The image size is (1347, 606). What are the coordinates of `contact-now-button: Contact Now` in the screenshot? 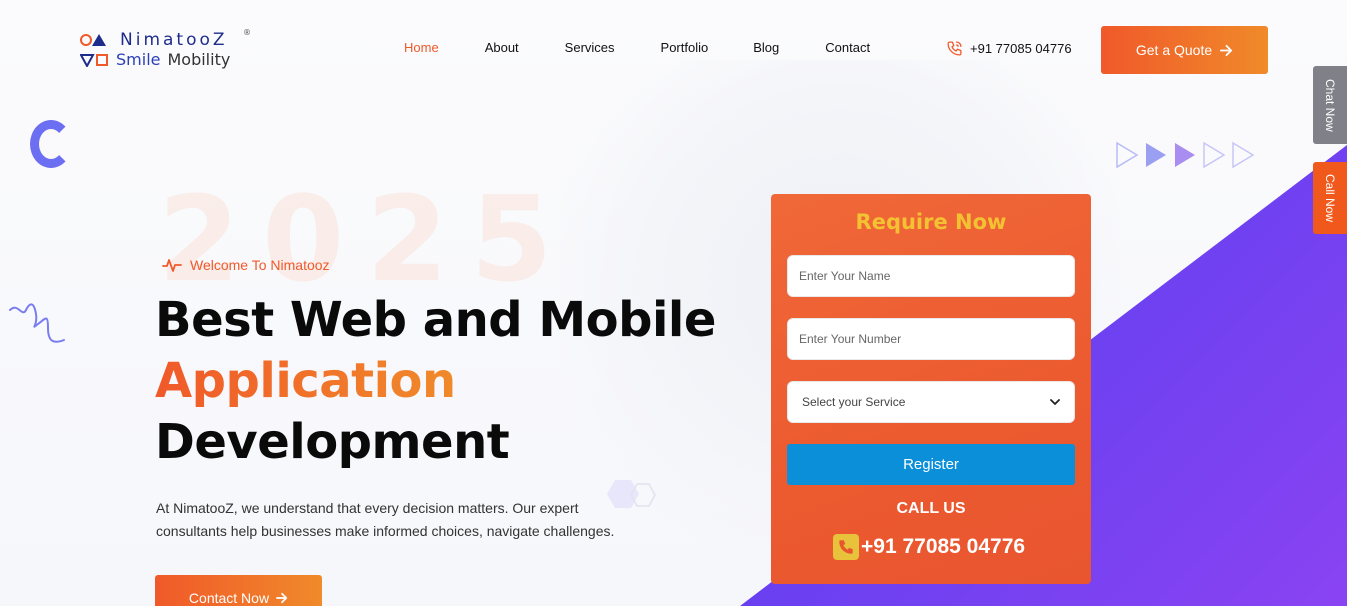 It's located at (238, 590).